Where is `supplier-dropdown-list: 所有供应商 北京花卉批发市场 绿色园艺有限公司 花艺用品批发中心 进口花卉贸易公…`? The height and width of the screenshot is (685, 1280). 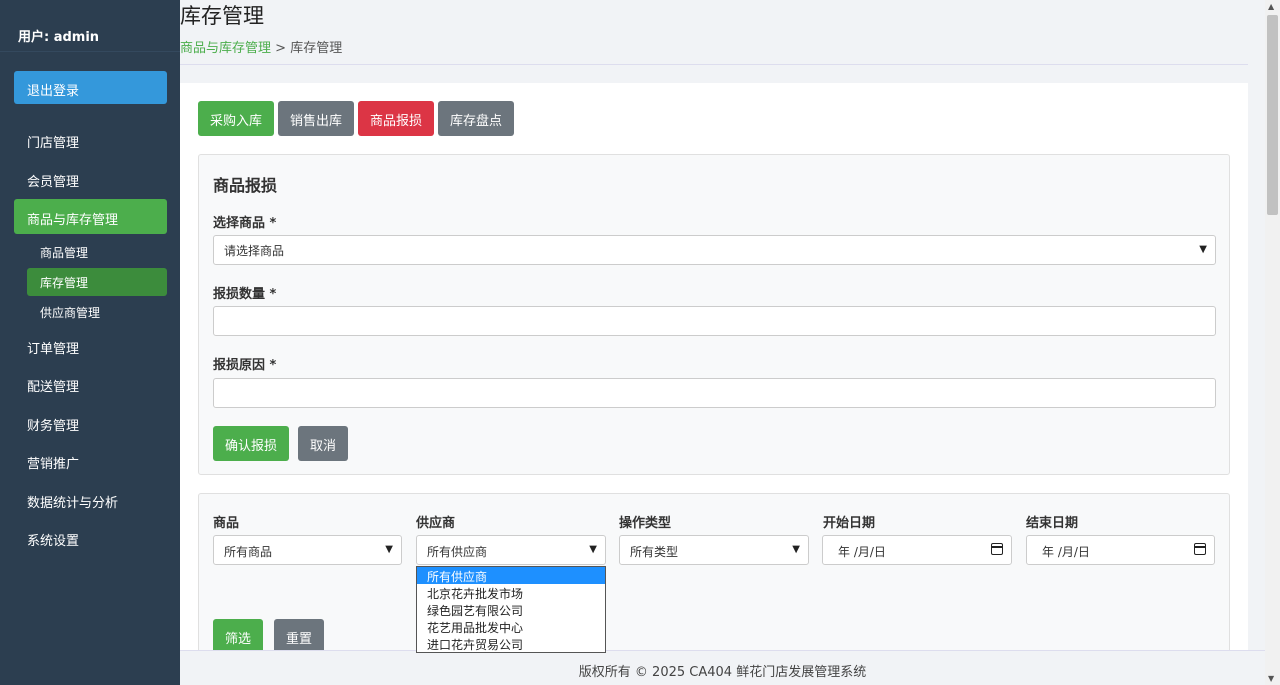 supplier-dropdown-list: 所有供应商 北京花卉批发市场 绿色园艺有限公司 花艺用品批发中心 进口花卉贸易公… is located at coordinates (511, 609).